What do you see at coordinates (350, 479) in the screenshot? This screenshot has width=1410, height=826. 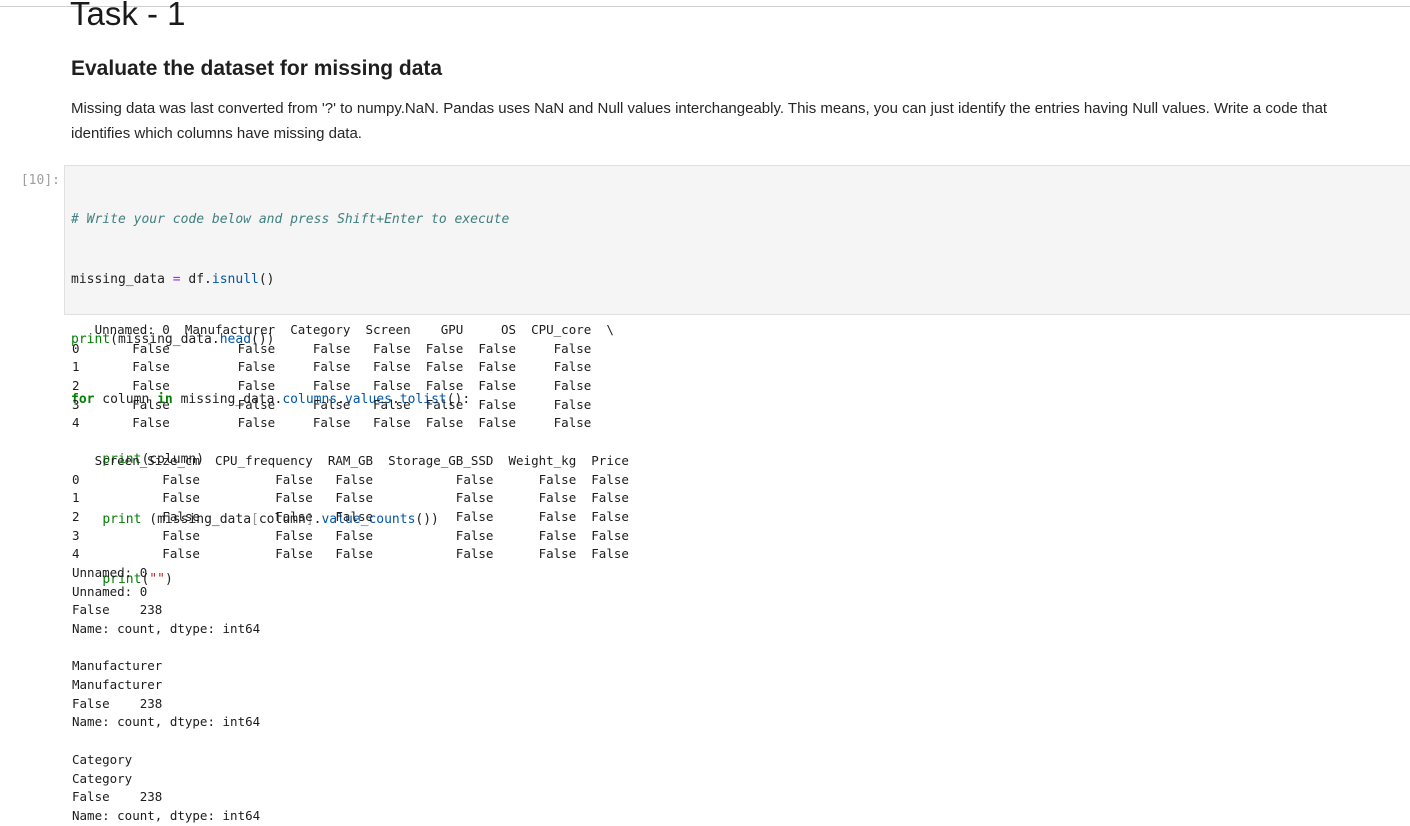 I see `output-line: 0 False False False False False False` at bounding box center [350, 479].